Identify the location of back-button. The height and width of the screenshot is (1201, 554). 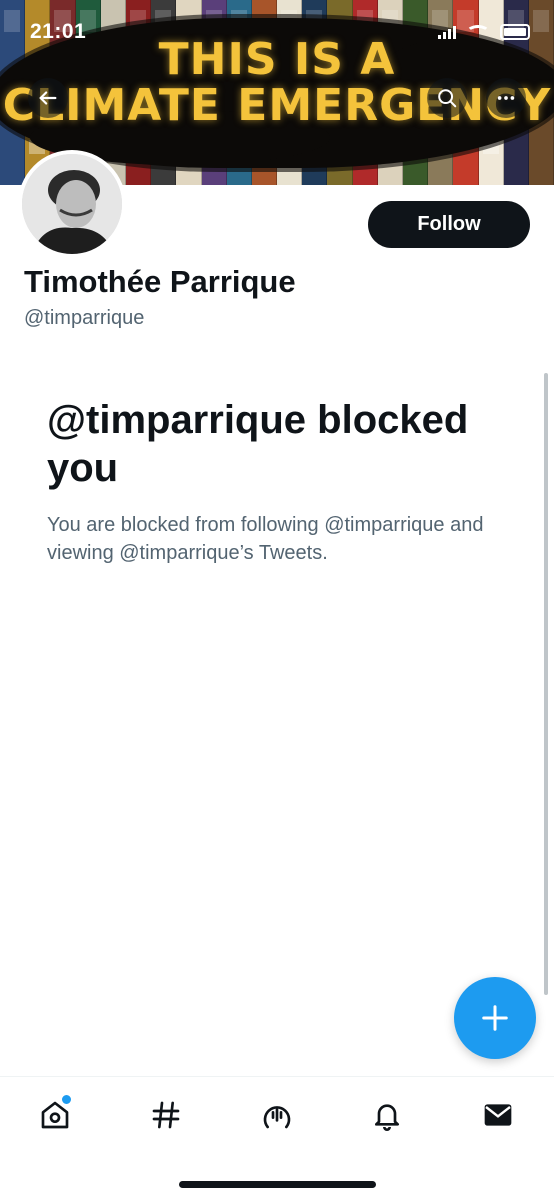
(48, 98).